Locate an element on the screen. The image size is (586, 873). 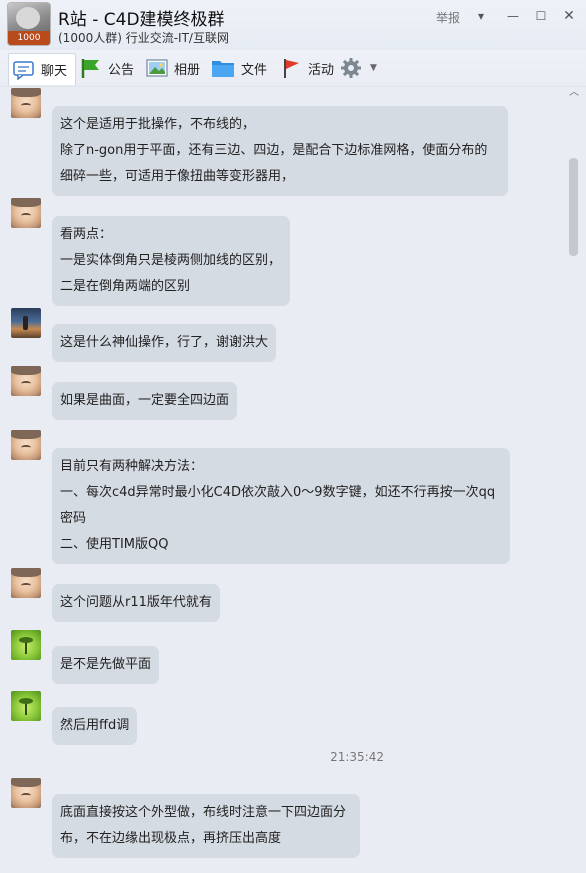
group-subtitle: (1000人群) 行业交流-IT/互联网 is located at coordinates (143, 38).